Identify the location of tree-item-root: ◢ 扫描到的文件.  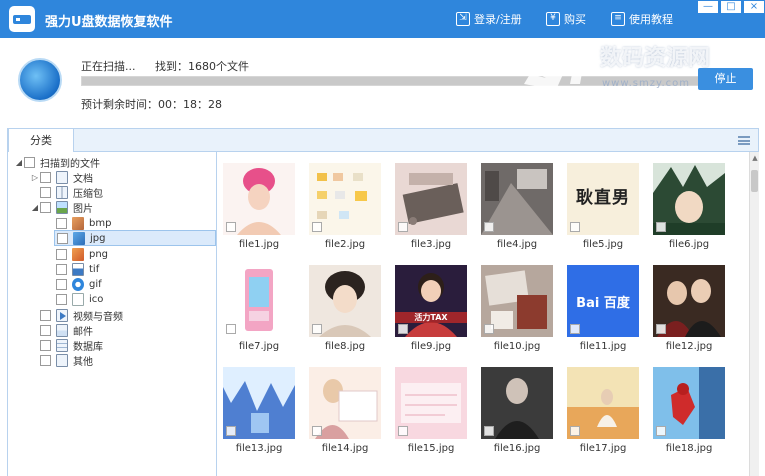
(57, 162).